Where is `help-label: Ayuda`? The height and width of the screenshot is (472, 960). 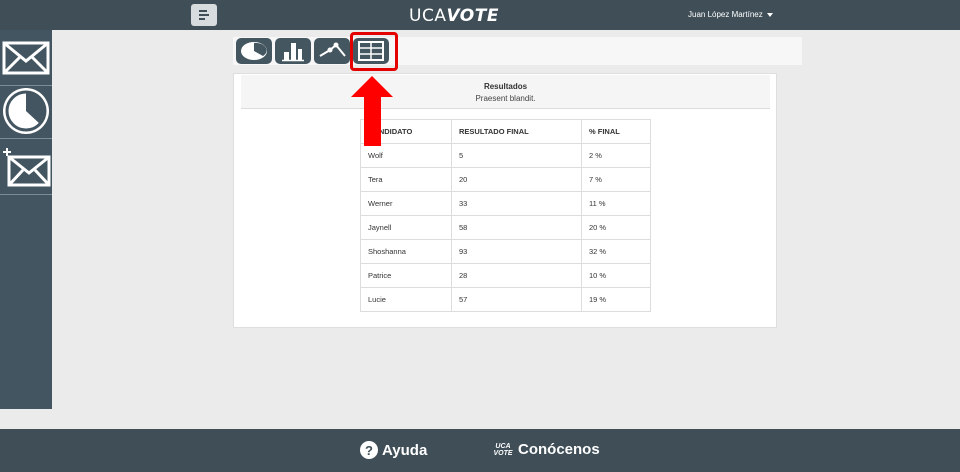
help-label: Ayuda is located at coordinates (405, 450).